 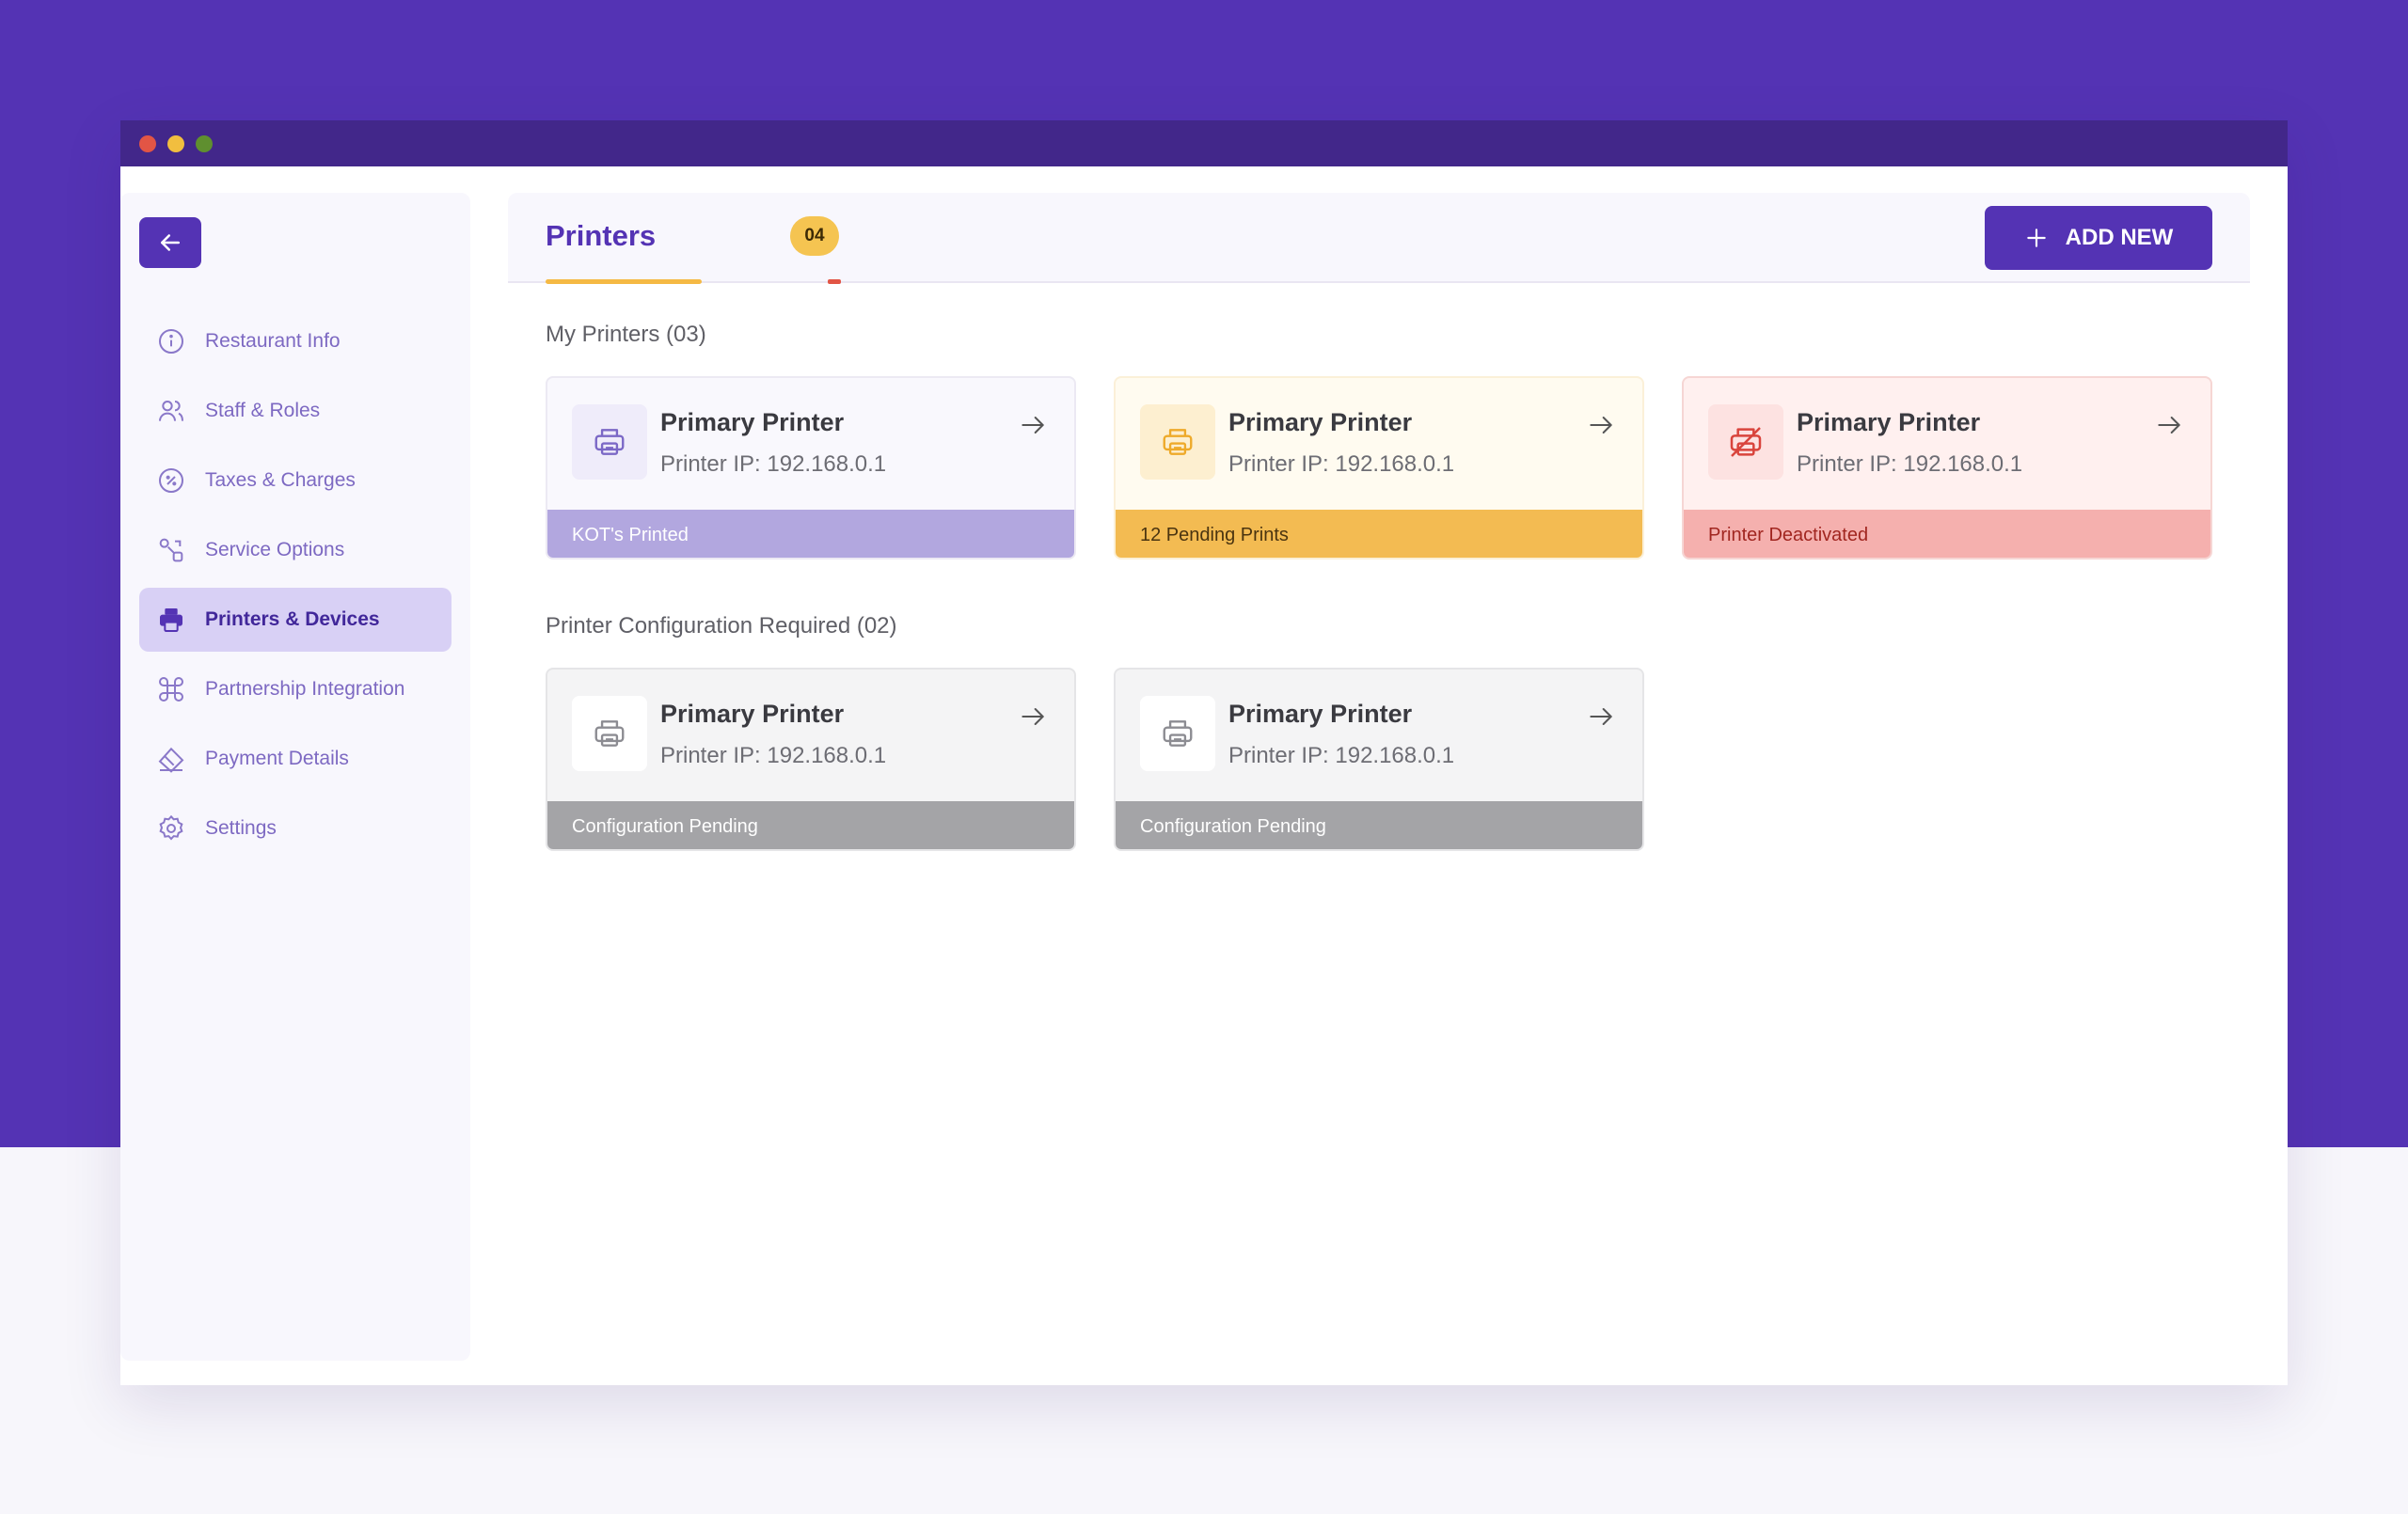 What do you see at coordinates (1204, 143) in the screenshot?
I see `window-titlebar` at bounding box center [1204, 143].